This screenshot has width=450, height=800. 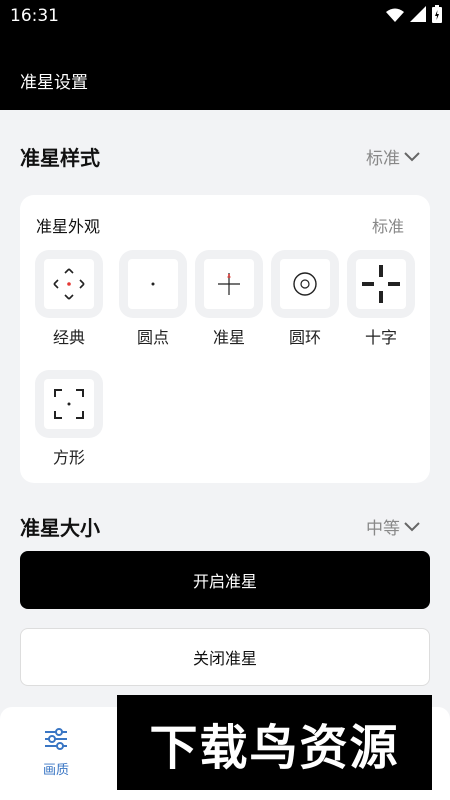 What do you see at coordinates (383, 529) in the screenshot?
I see `crosshair-size-value: 中等` at bounding box center [383, 529].